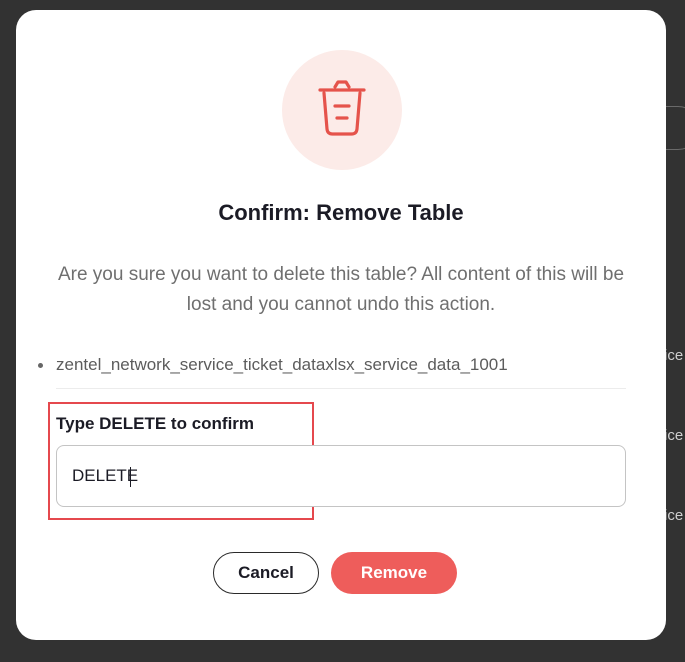 This screenshot has width=685, height=662. What do you see at coordinates (341, 476) in the screenshot?
I see `confirm-delete-input` at bounding box center [341, 476].